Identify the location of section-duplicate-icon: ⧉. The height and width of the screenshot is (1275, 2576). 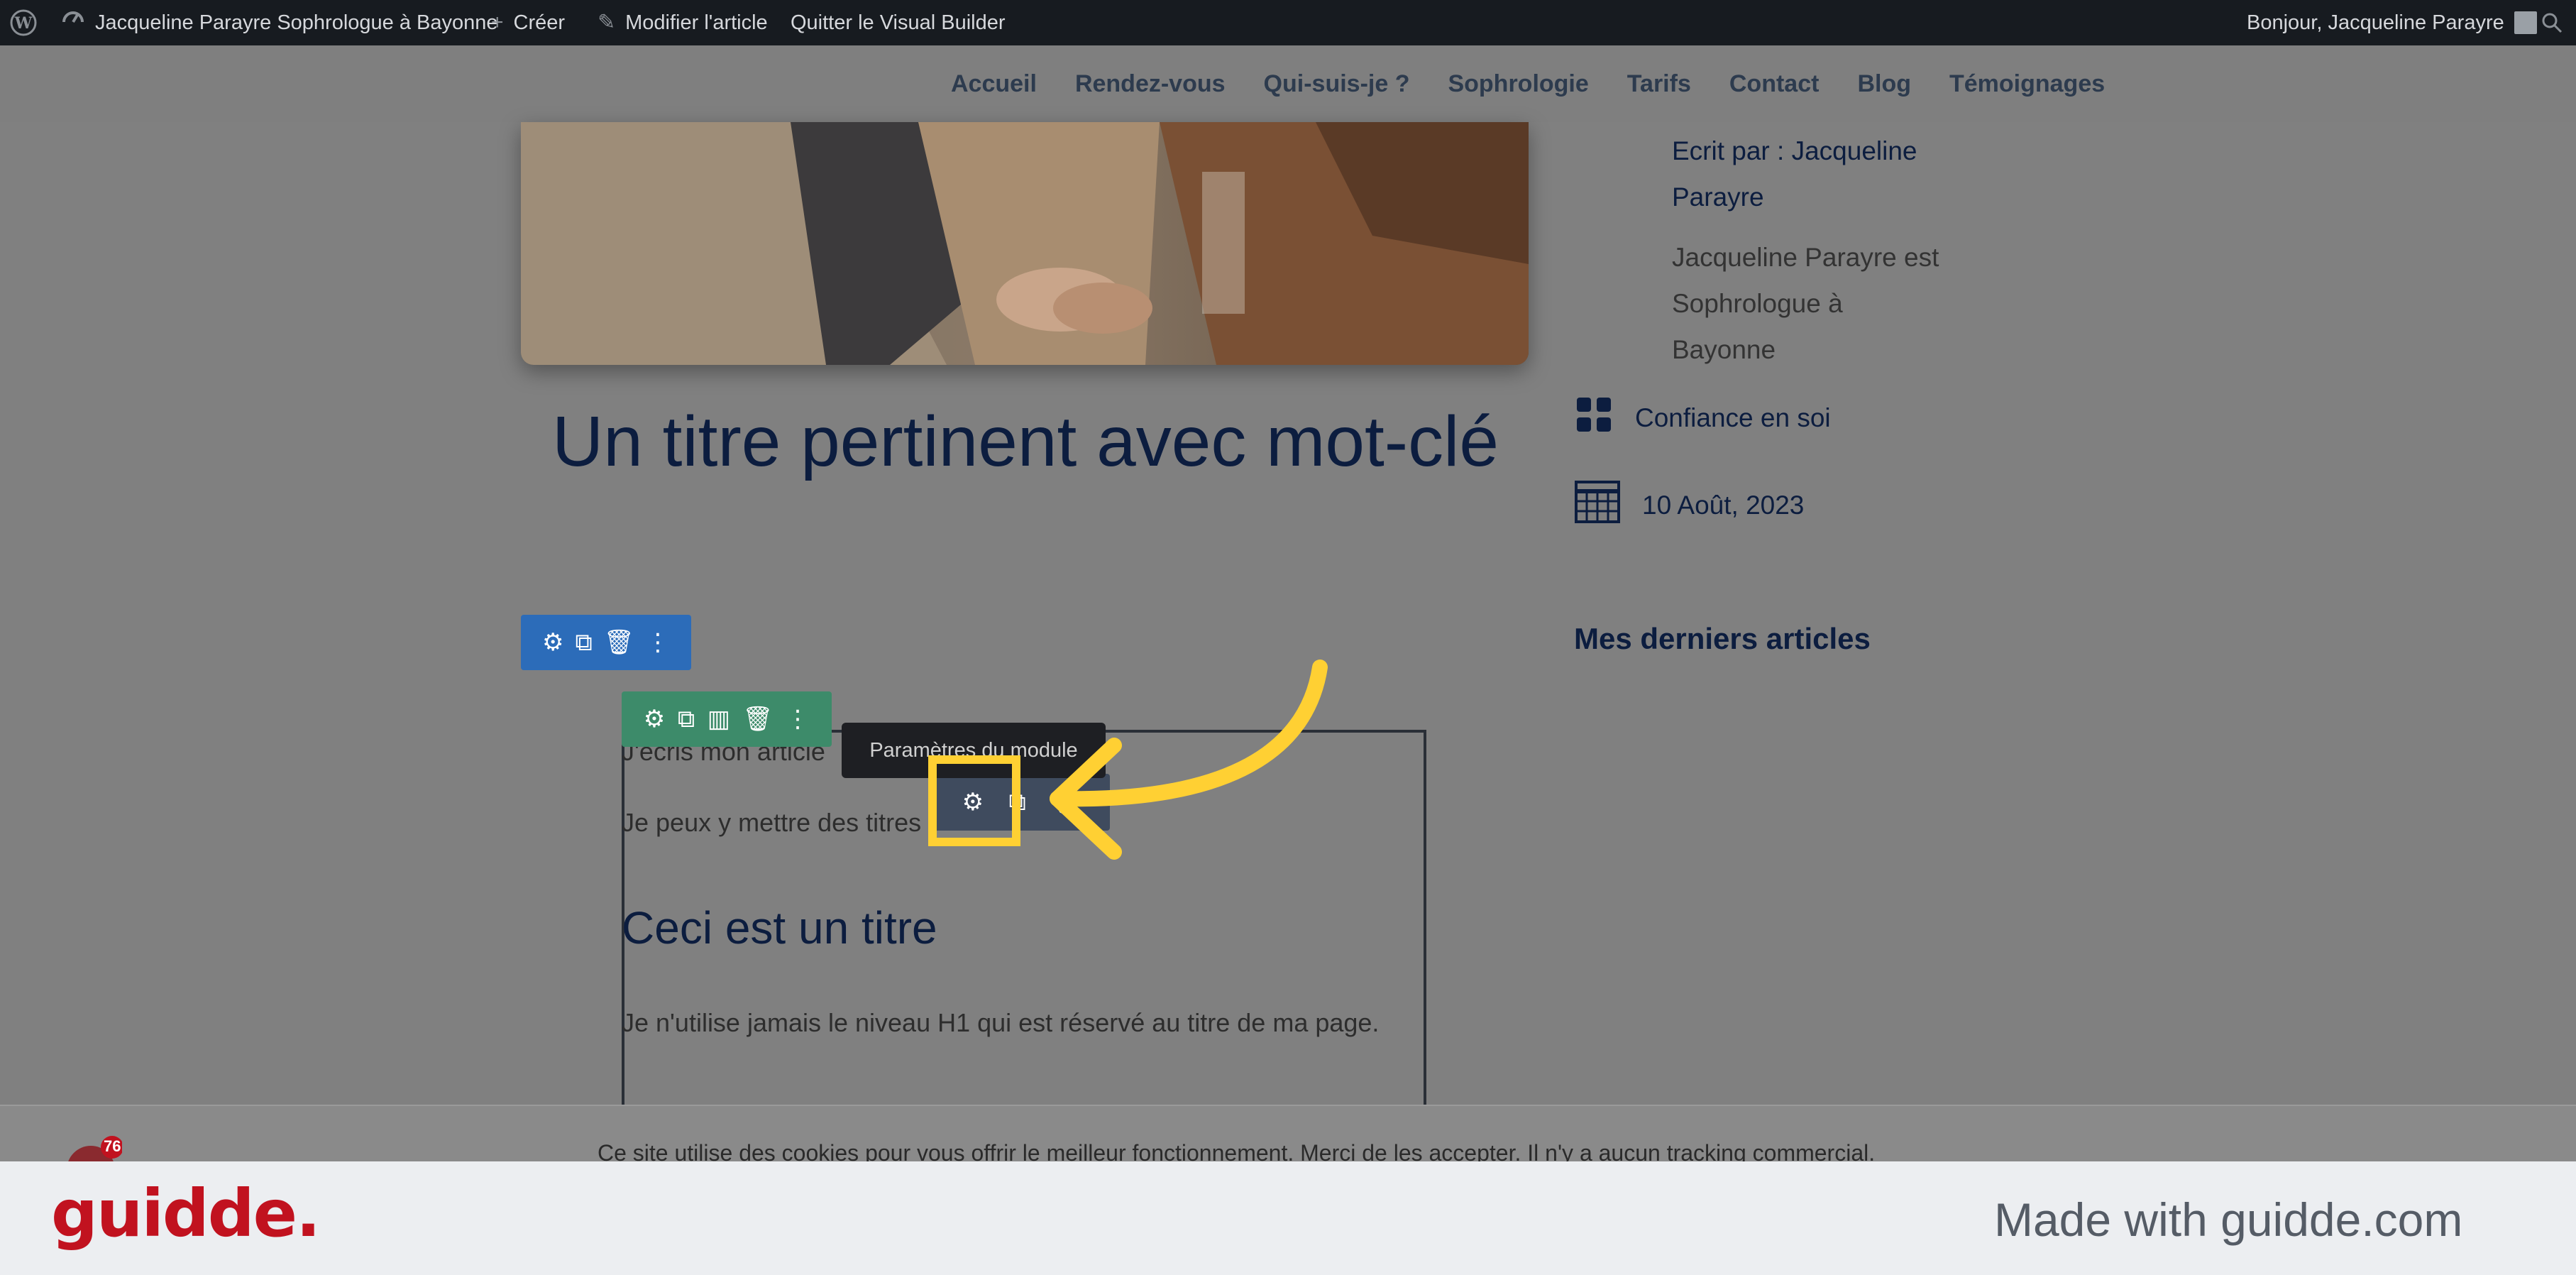
(584, 643).